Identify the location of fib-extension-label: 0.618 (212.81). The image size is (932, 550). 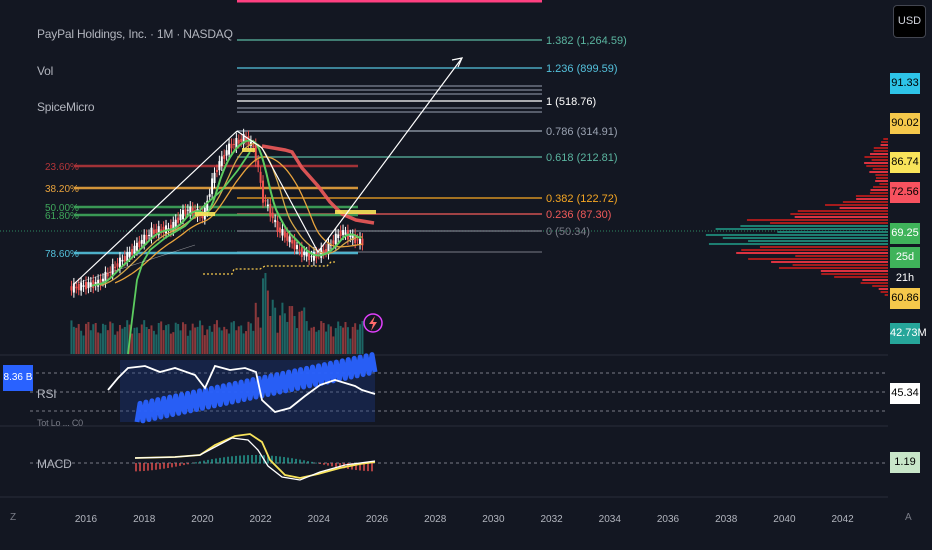
(582, 158).